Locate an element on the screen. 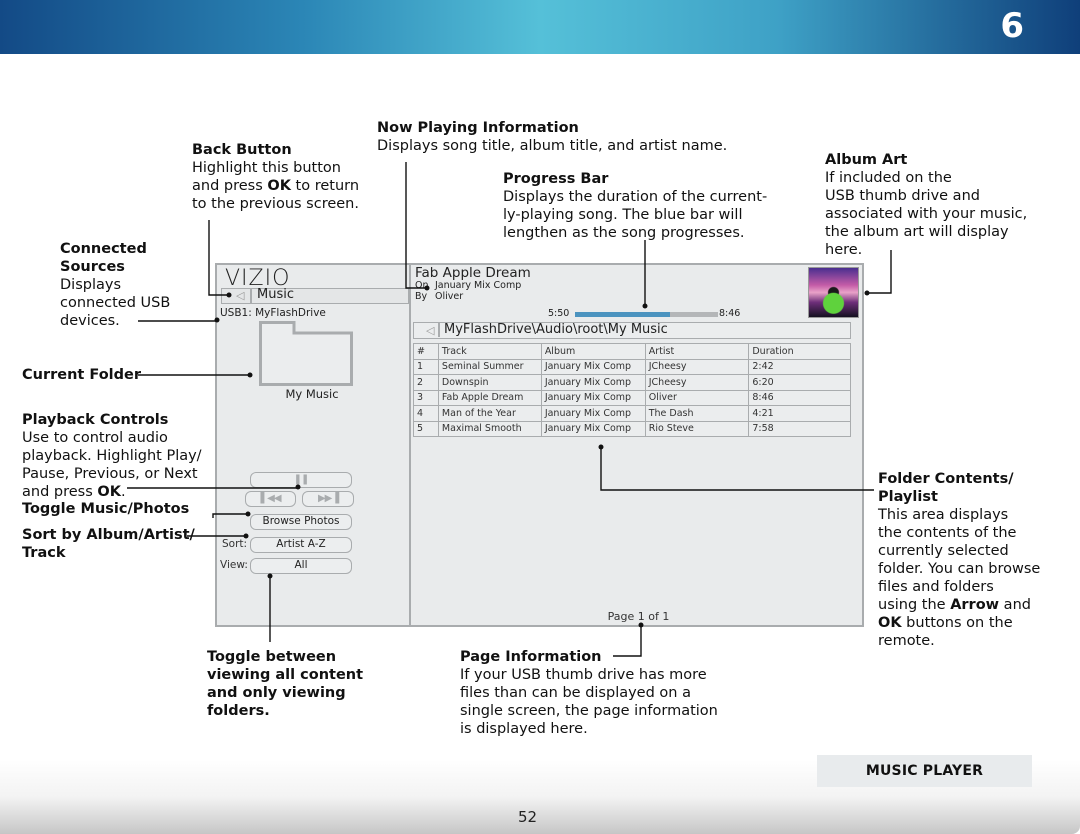 The image size is (1080, 834). table-cell: 2:42 is located at coordinates (799, 366).